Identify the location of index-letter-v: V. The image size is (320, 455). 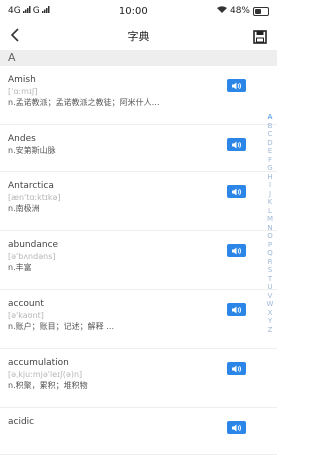
(270, 296).